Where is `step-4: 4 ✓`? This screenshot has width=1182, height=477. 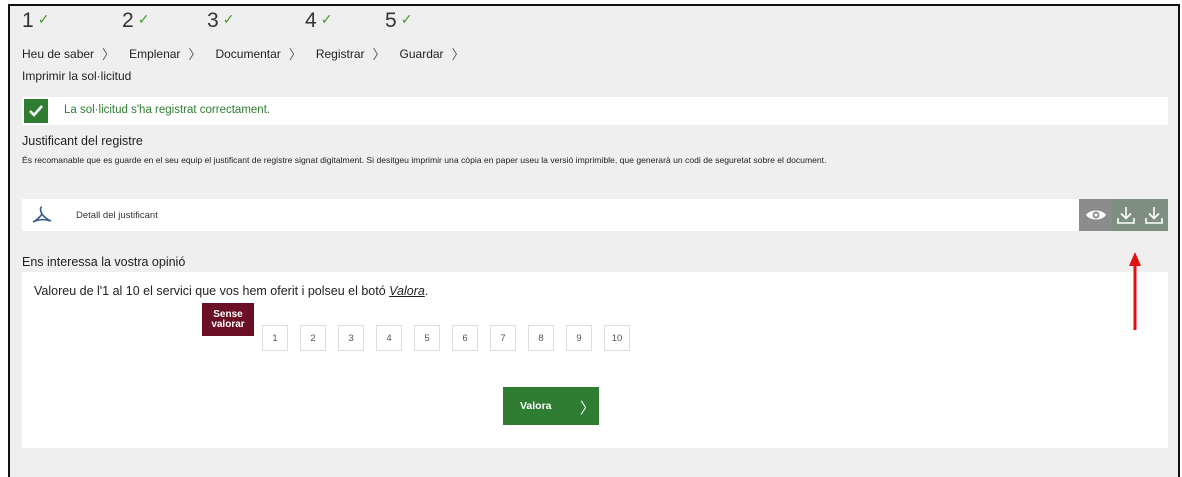
step-4: 4 ✓ is located at coordinates (319, 20).